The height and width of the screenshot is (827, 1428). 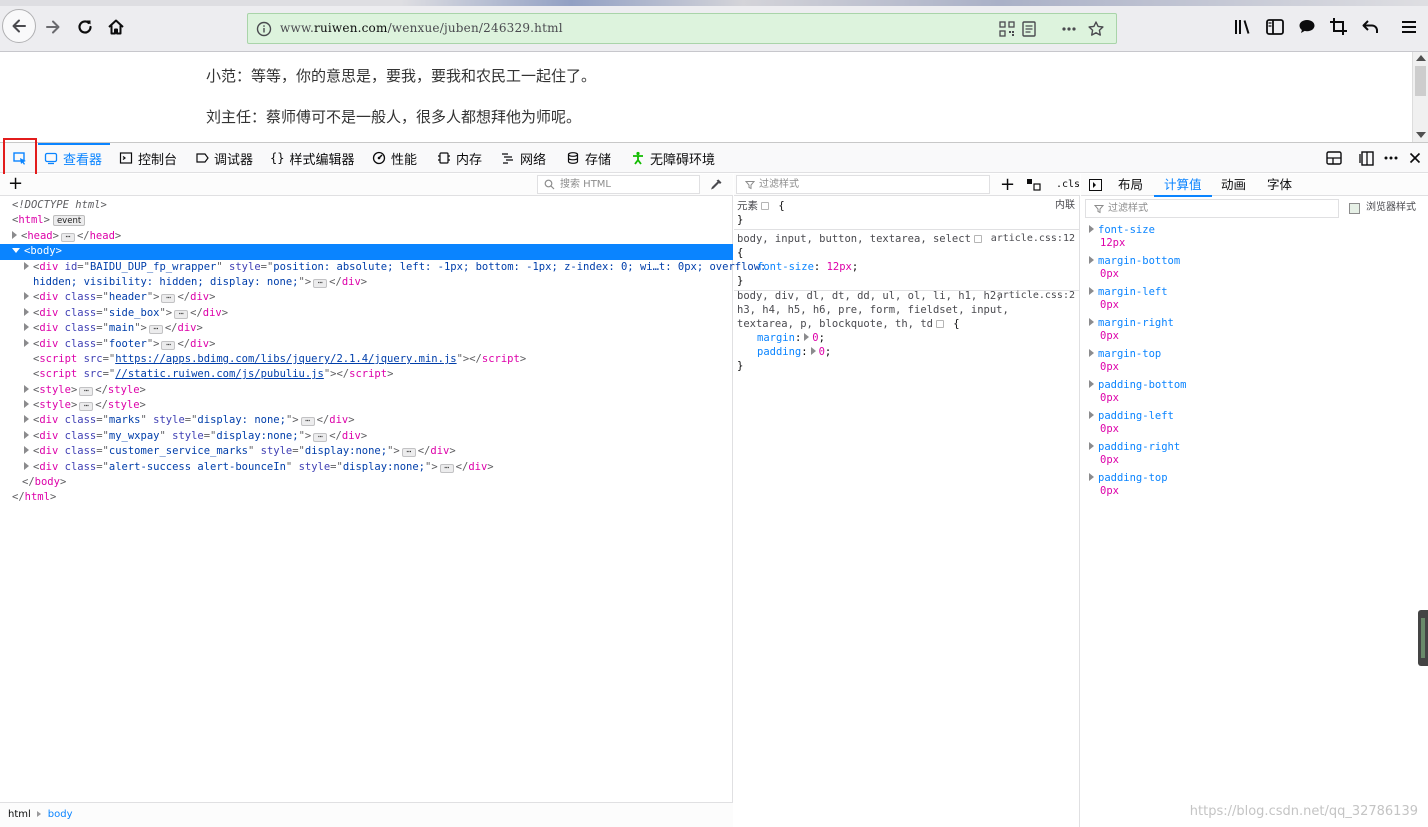 I want to click on dock-side-icon, so click(x=1367, y=158).